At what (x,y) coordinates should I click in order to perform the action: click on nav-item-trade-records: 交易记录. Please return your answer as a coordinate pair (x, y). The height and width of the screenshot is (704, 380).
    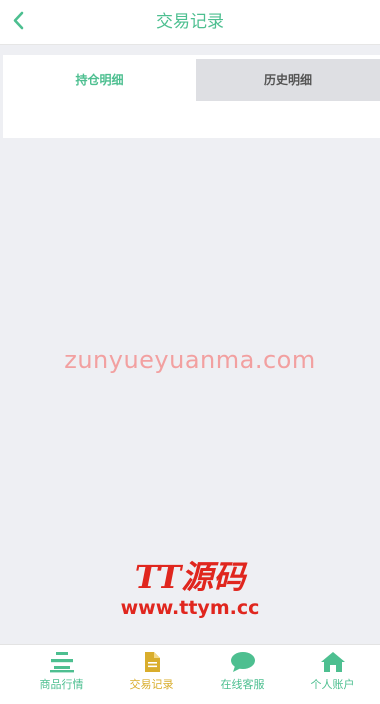
    Looking at the image, I should click on (151, 670).